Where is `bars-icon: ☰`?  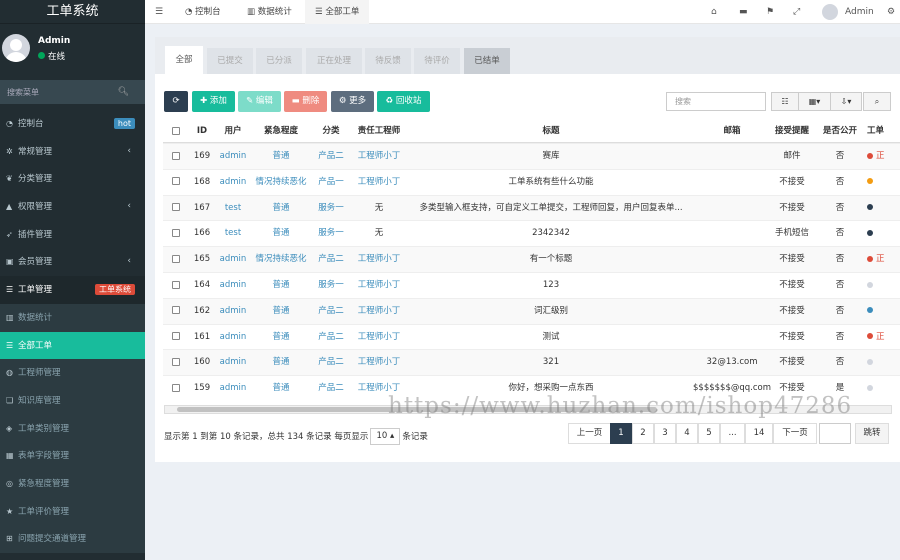
bars-icon: ☰ is located at coordinates (159, 12).